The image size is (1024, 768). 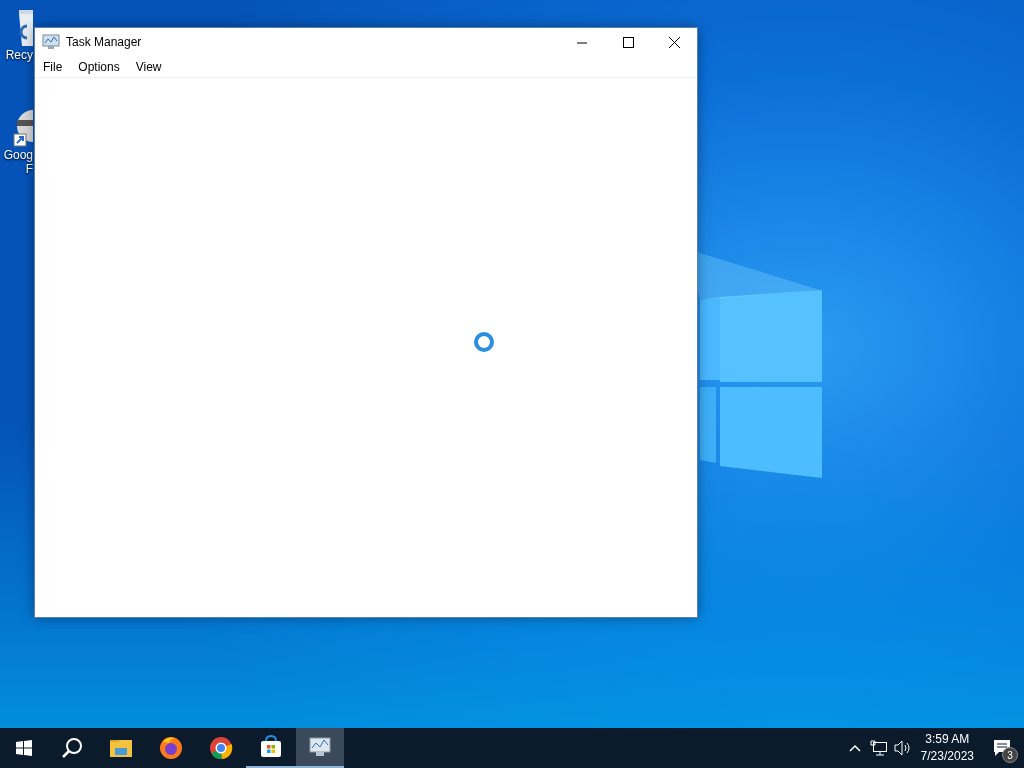 I want to click on network-icon, so click(x=878, y=748).